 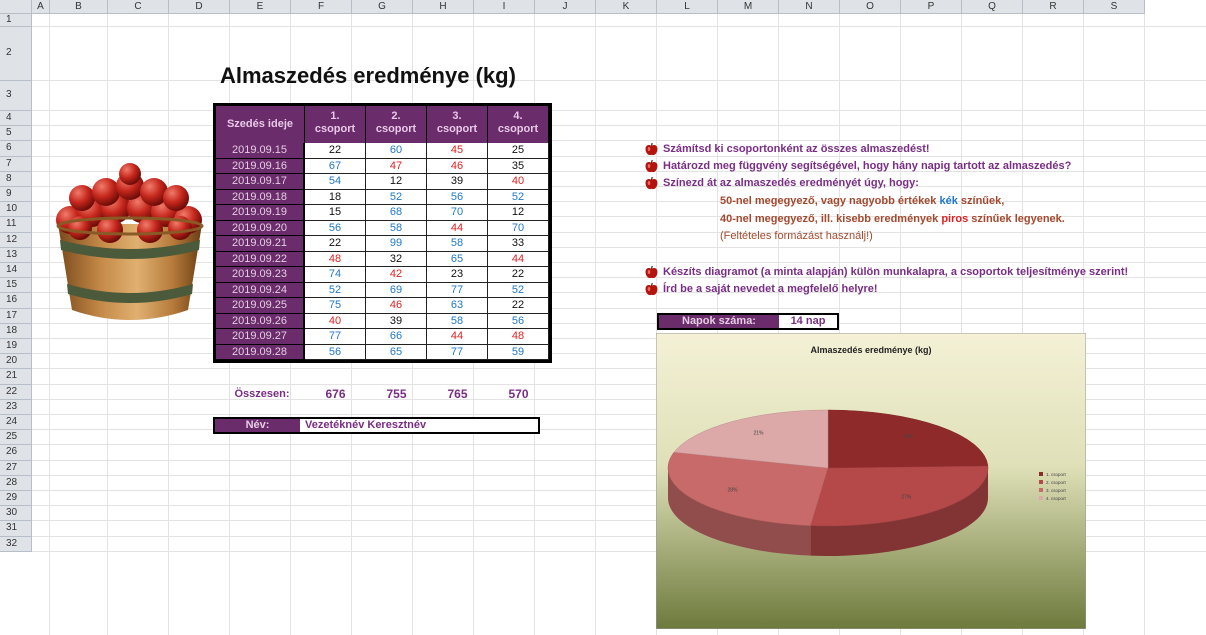 What do you see at coordinates (396, 290) in the screenshot?
I see `value-cell: 69` at bounding box center [396, 290].